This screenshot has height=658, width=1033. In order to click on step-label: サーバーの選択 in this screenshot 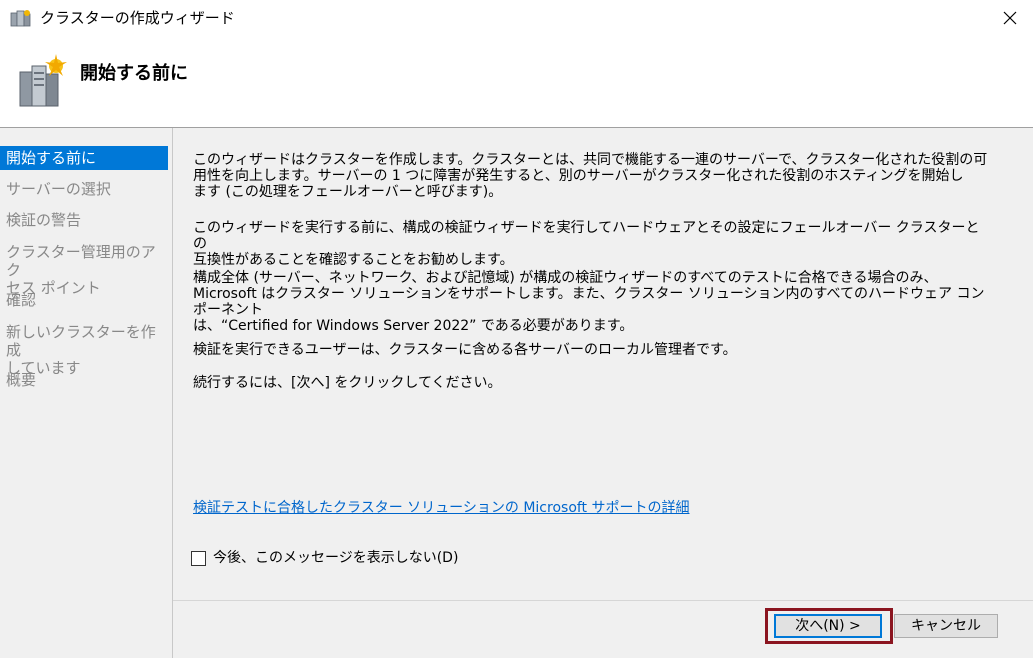, I will do `click(58, 189)`.